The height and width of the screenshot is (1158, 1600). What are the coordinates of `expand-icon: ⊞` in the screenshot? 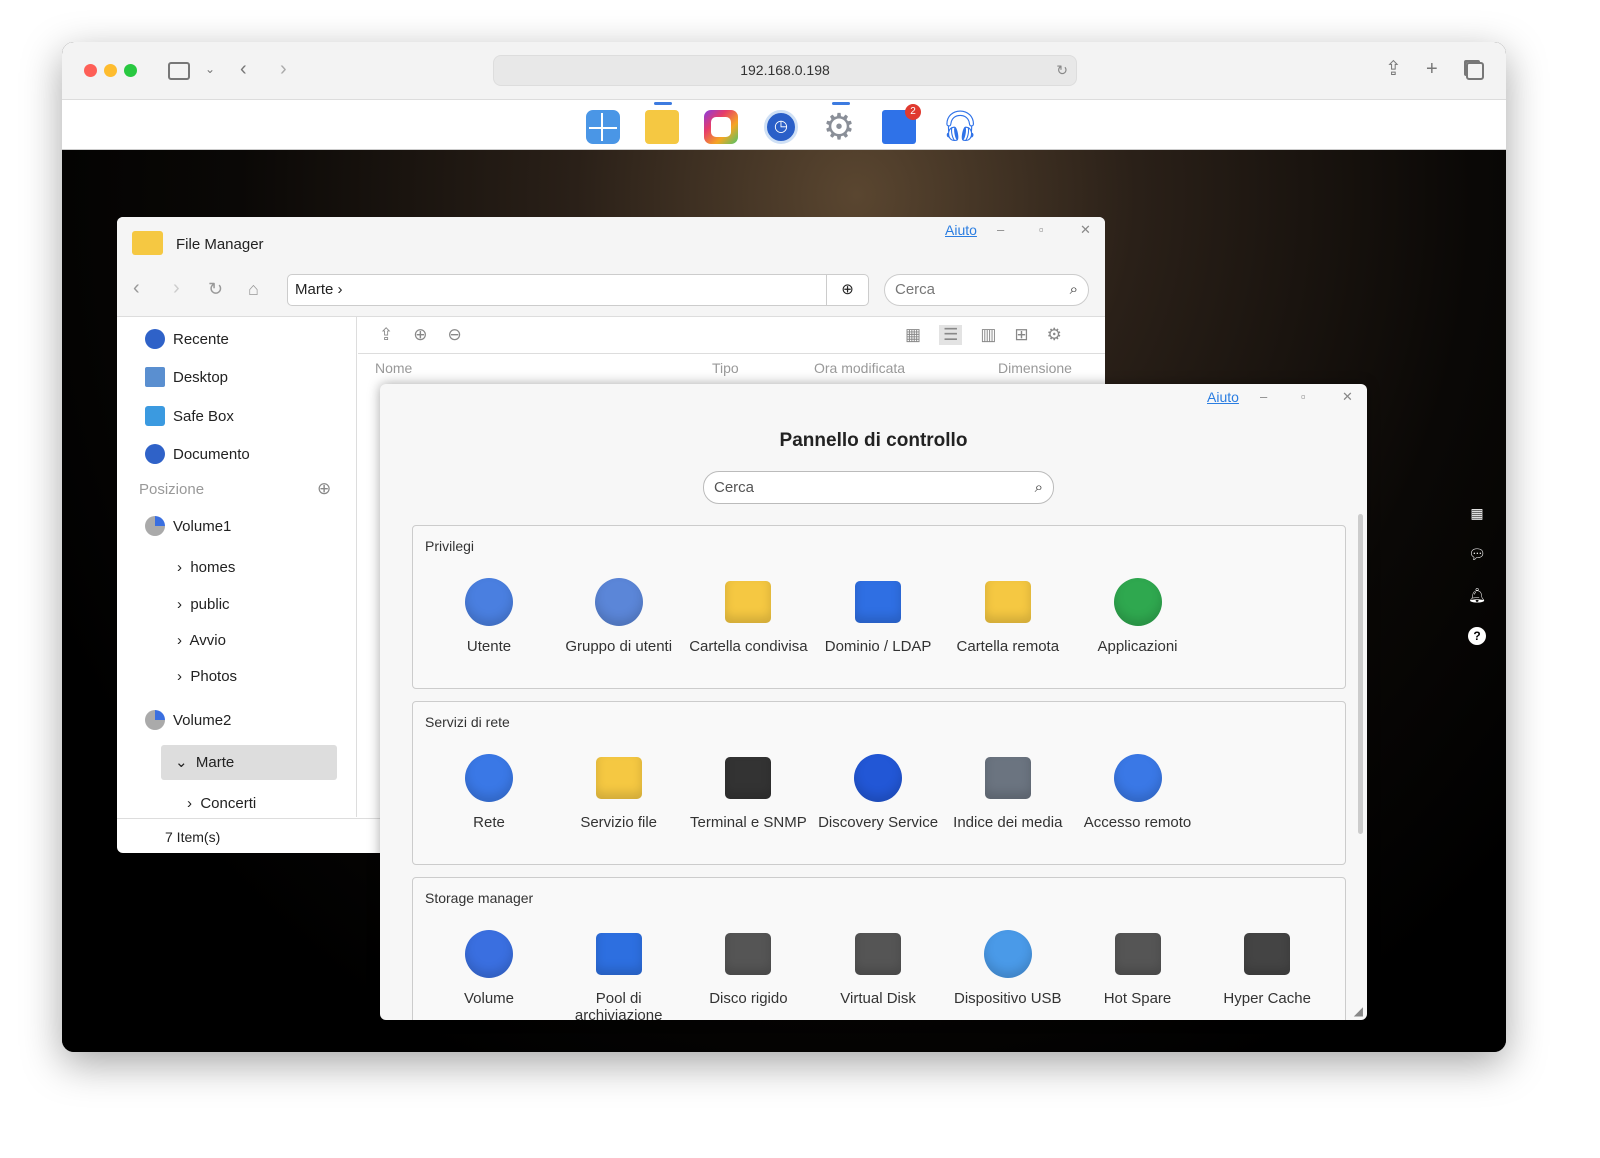 It's located at (1021, 335).